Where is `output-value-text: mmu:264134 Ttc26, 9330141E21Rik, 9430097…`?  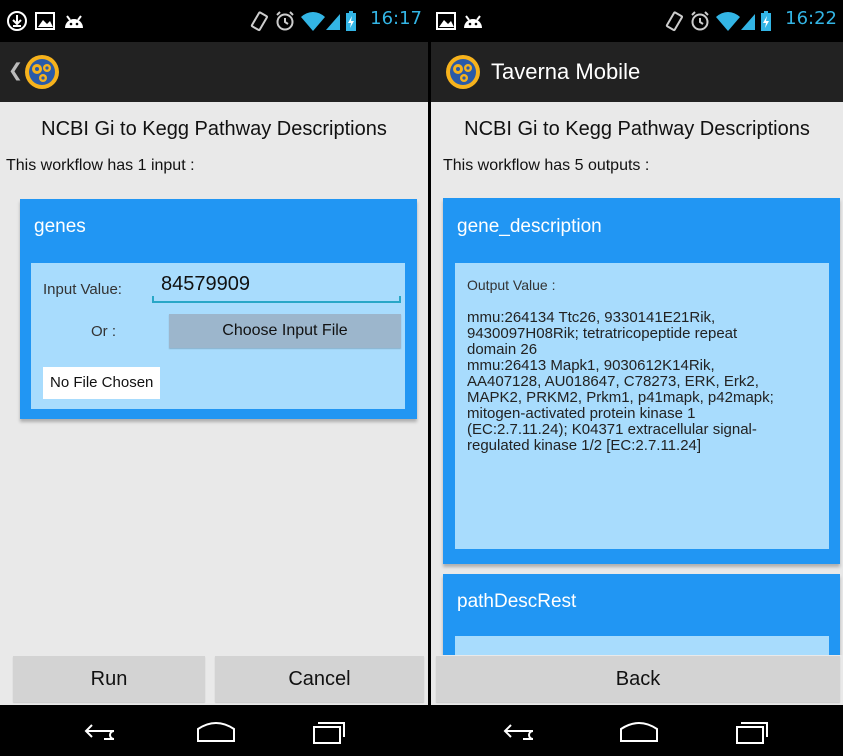
output-value-text: mmu:264134 Ttc26, 9330141E21Rik, 9430097… is located at coordinates (620, 381).